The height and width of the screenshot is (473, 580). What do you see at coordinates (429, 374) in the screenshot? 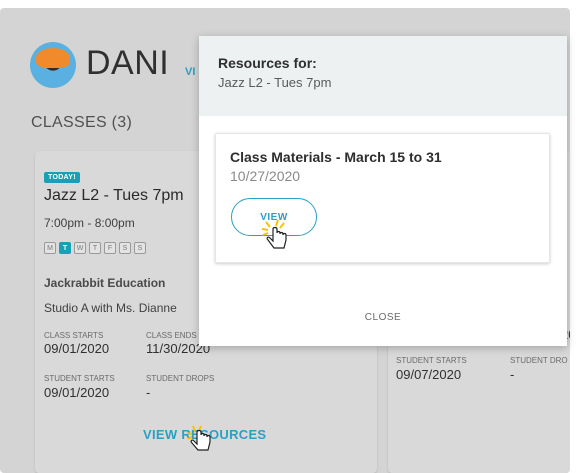
I see `student-starts-value: 09/07/2020` at bounding box center [429, 374].